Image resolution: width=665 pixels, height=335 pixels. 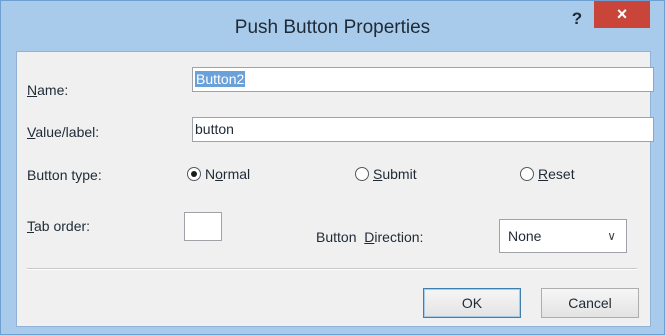 I want to click on radio-reset: Reset, so click(x=547, y=174).